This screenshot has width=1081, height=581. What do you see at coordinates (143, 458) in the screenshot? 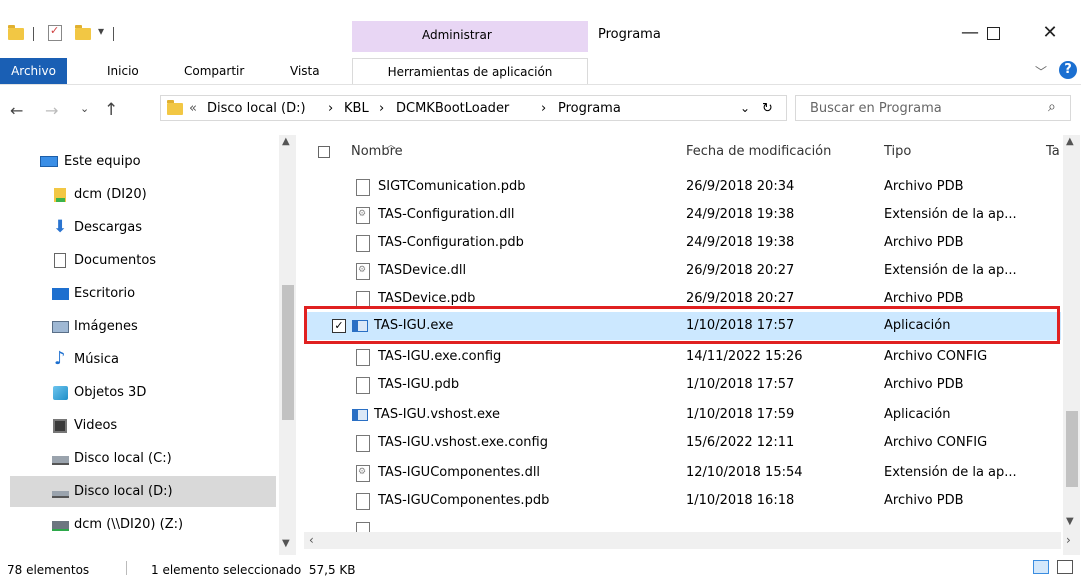
I see `nav-item-disco-c: Disco local (C:)` at bounding box center [143, 458].